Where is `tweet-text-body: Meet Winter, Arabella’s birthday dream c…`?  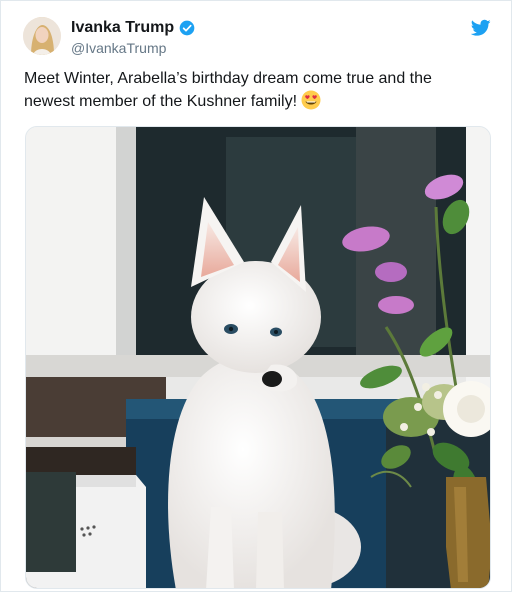 tweet-text-body: Meet Winter, Arabella’s birthday dream c… is located at coordinates (228, 90).